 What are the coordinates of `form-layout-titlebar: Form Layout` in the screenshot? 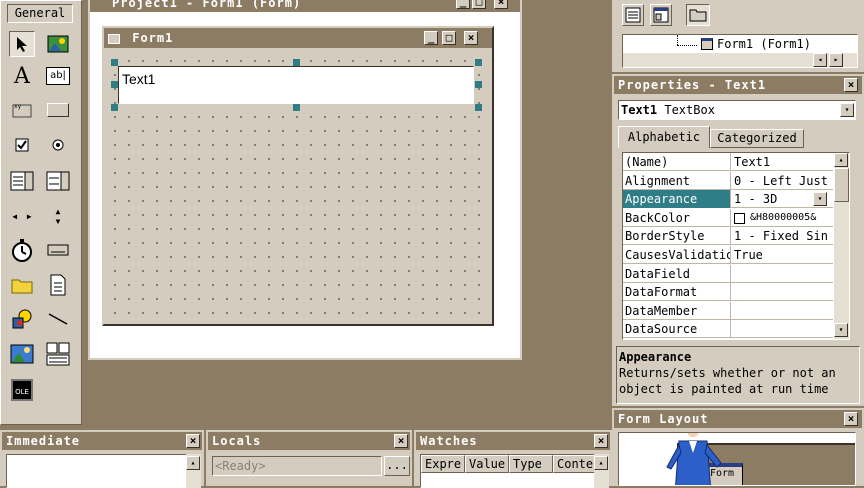 It's located at (738, 419).